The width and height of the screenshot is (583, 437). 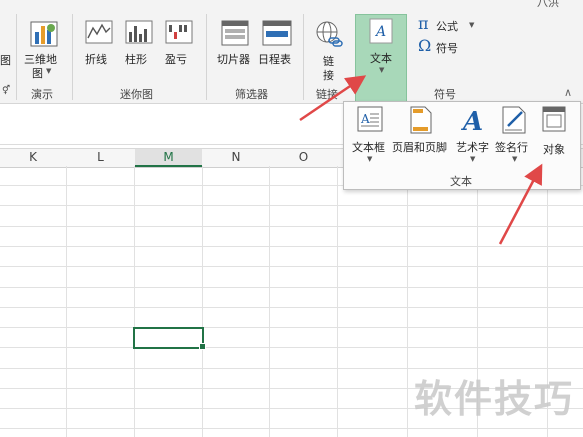 What do you see at coordinates (176, 59) in the screenshot?
I see `sparkline-winloss-label: 盈亏` at bounding box center [176, 59].